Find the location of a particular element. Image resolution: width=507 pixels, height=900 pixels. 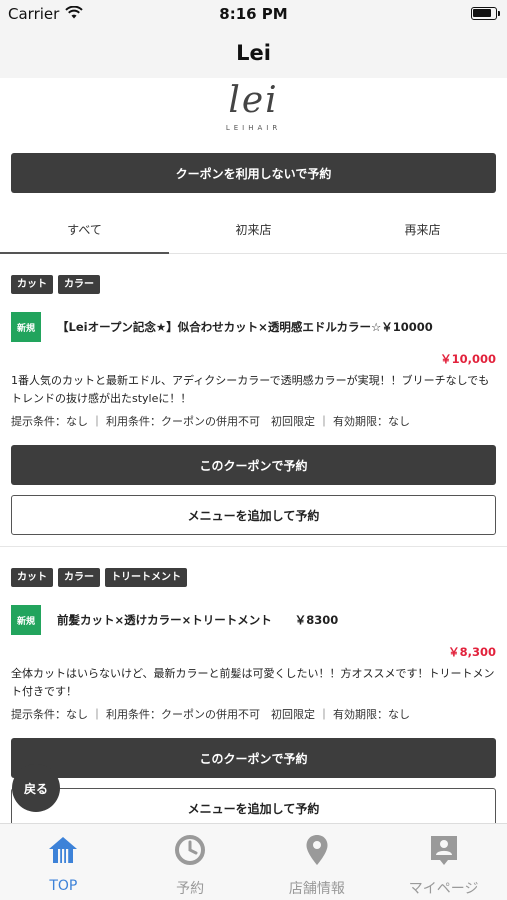

coupon-title-row: 新規 前髪カット×透けカラー×トリートメント ￥8300 is located at coordinates (253, 620).